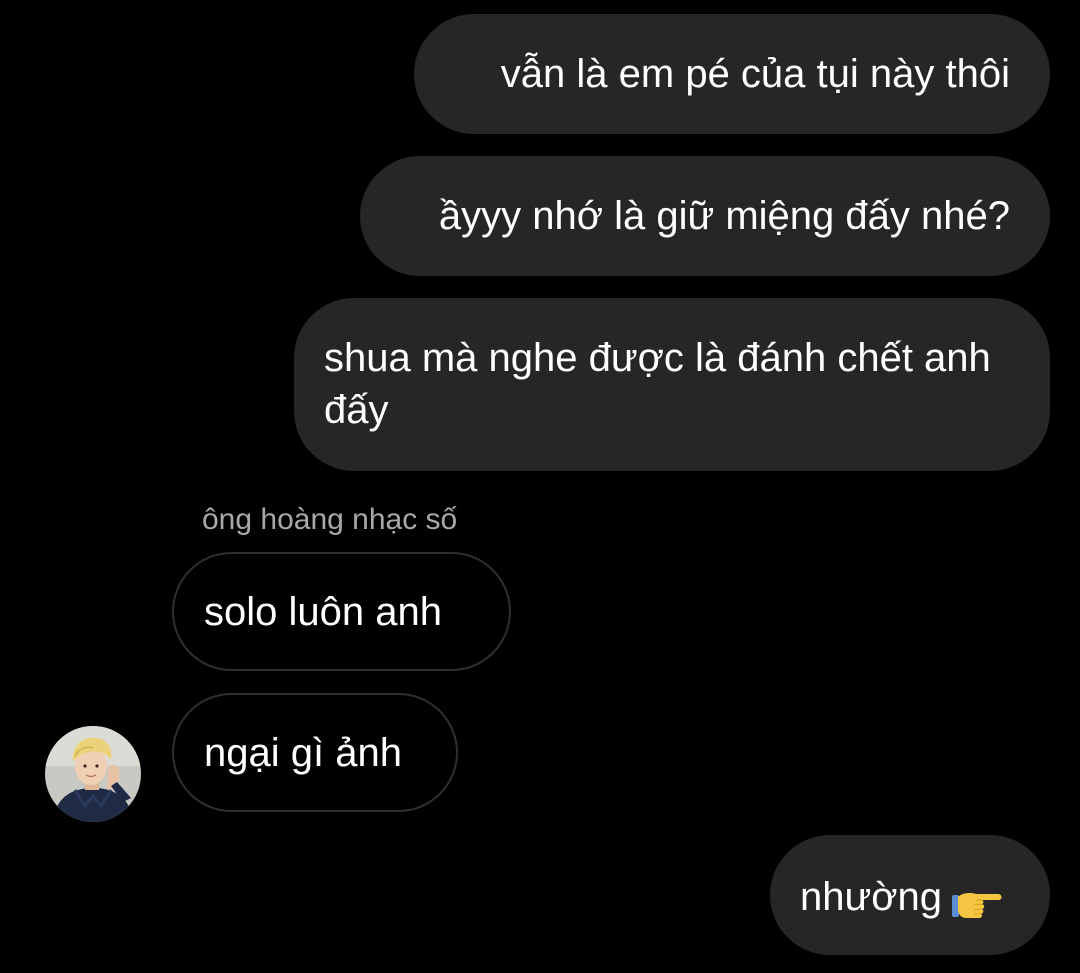 The image size is (1080, 973). What do you see at coordinates (755, 74) in the screenshot?
I see `message-text: vẫn là em pé của tụi này thôi` at bounding box center [755, 74].